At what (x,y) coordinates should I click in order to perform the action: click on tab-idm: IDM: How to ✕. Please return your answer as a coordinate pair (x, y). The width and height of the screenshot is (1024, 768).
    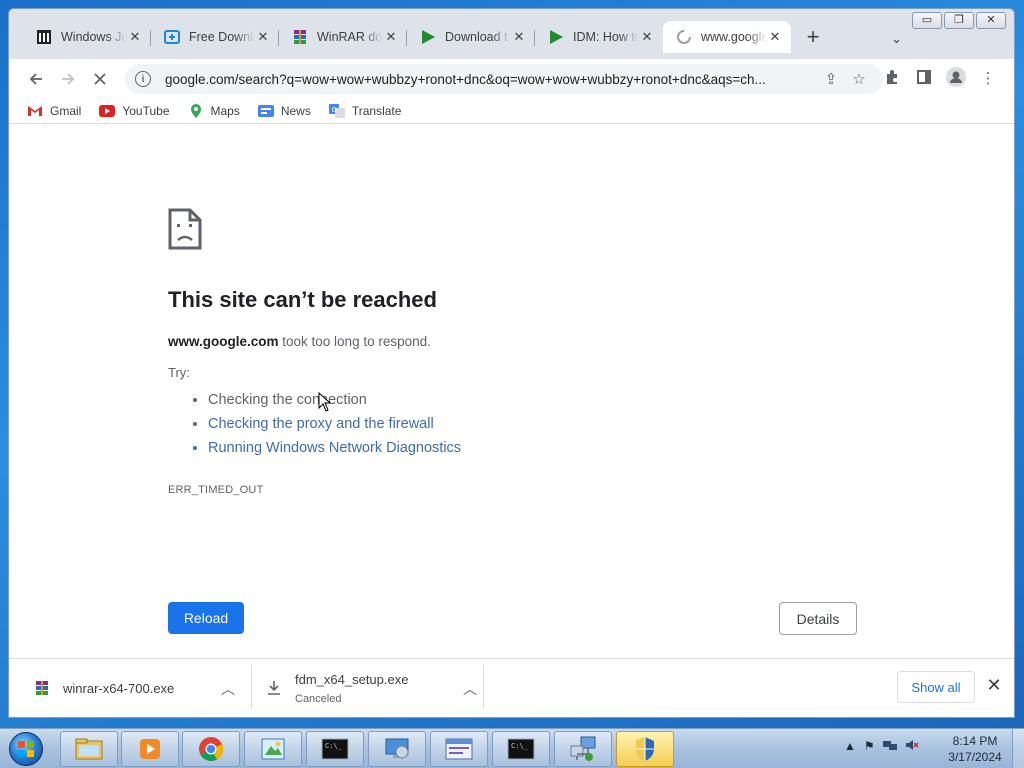
    Looking at the image, I should click on (599, 37).